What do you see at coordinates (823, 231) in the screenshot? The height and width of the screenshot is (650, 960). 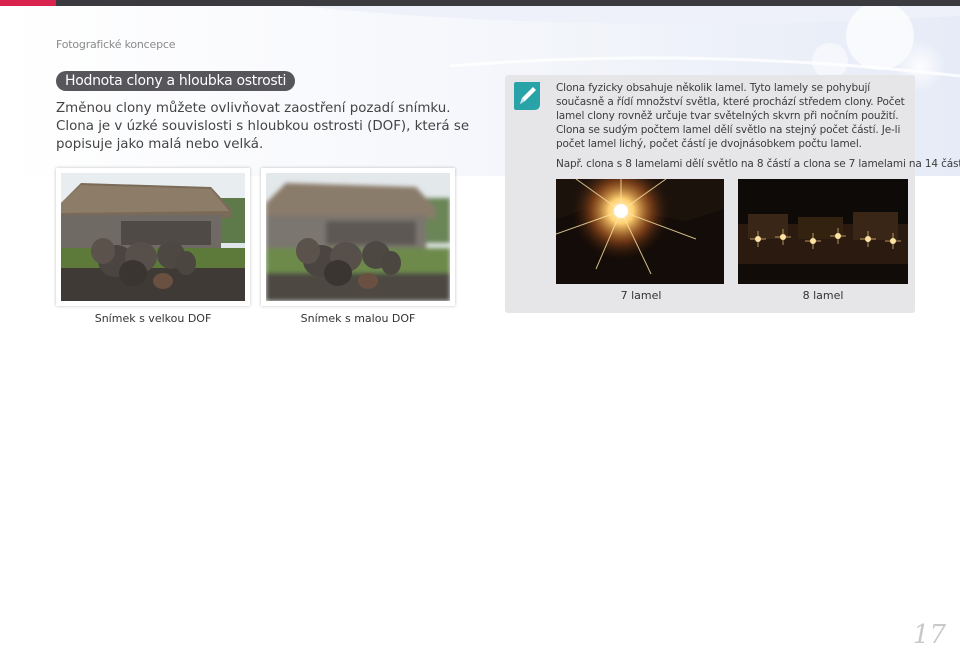 I see `photo-8-blades` at bounding box center [823, 231].